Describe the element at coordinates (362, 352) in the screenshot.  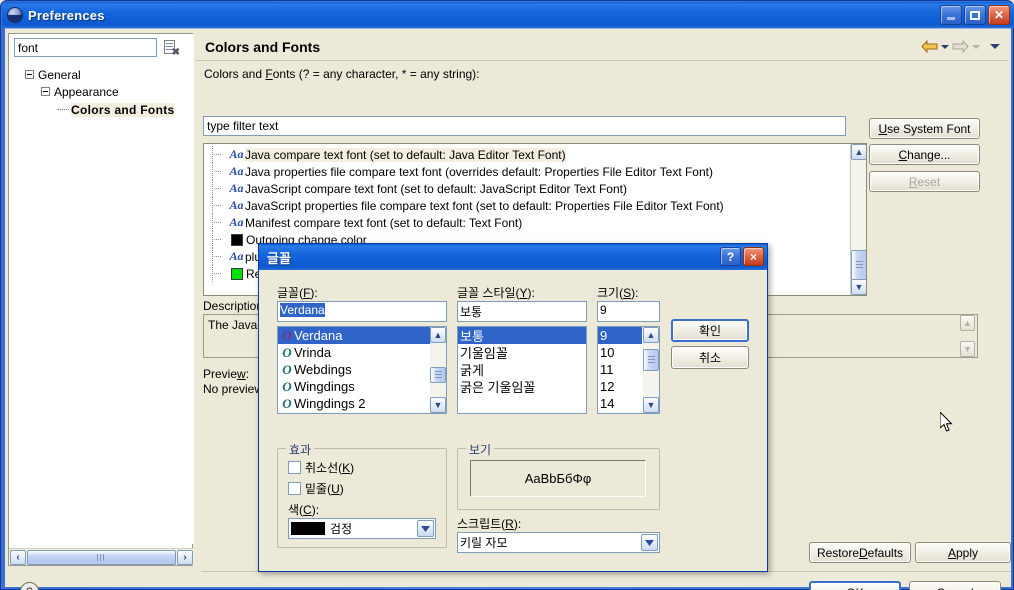
I see `list-item: O Vrinda` at that location.